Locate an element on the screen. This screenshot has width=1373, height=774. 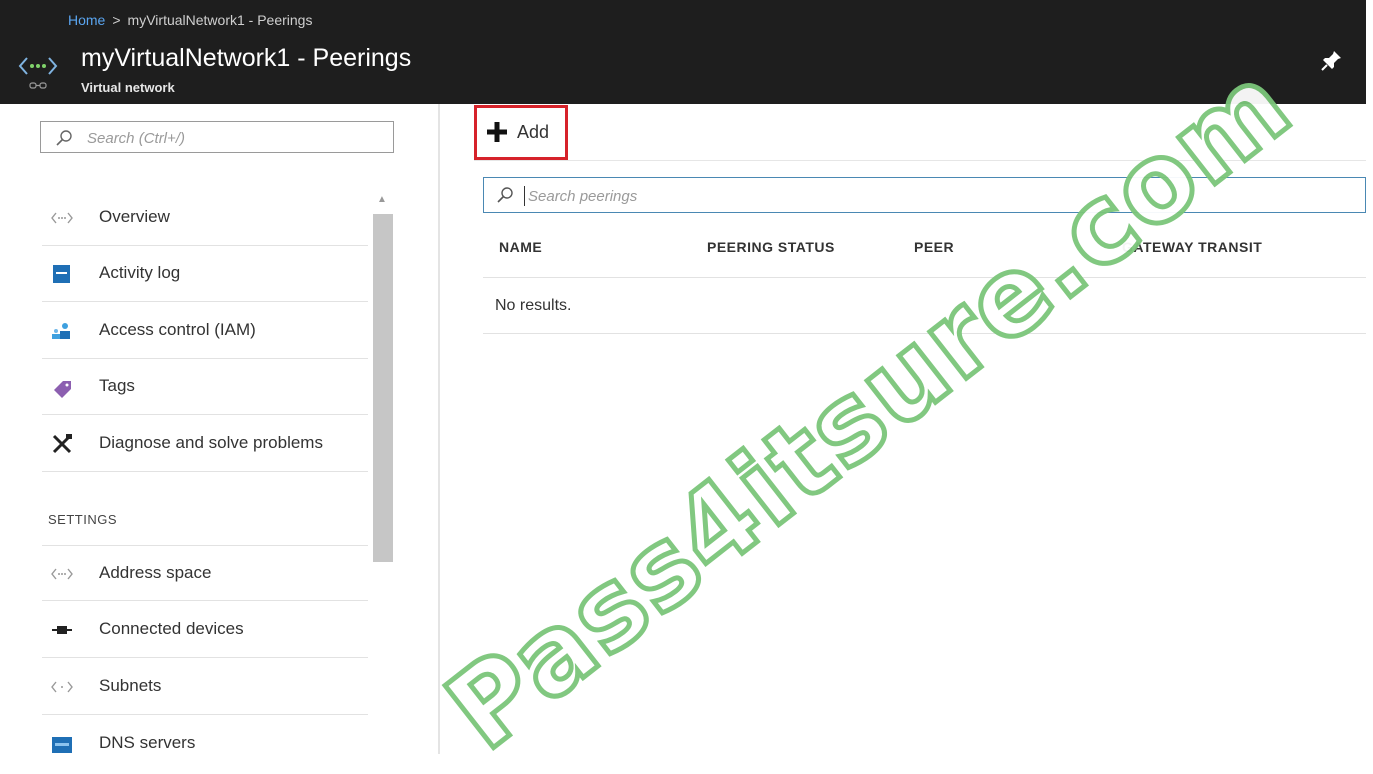
add-button: Add is located at coordinates (521, 132).